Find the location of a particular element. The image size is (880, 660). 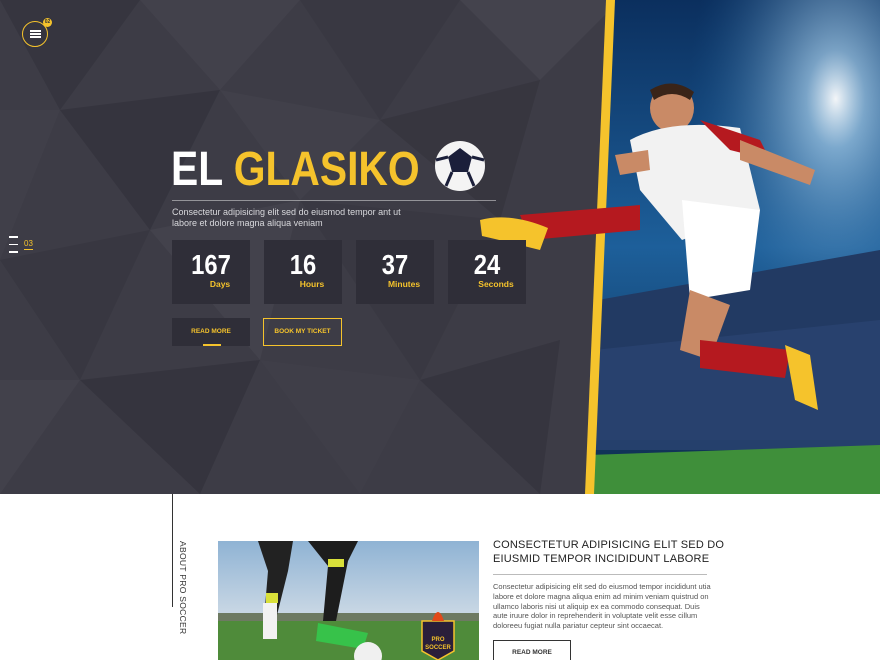

hero-title-accent: GLASIKO is located at coordinates (326, 169).